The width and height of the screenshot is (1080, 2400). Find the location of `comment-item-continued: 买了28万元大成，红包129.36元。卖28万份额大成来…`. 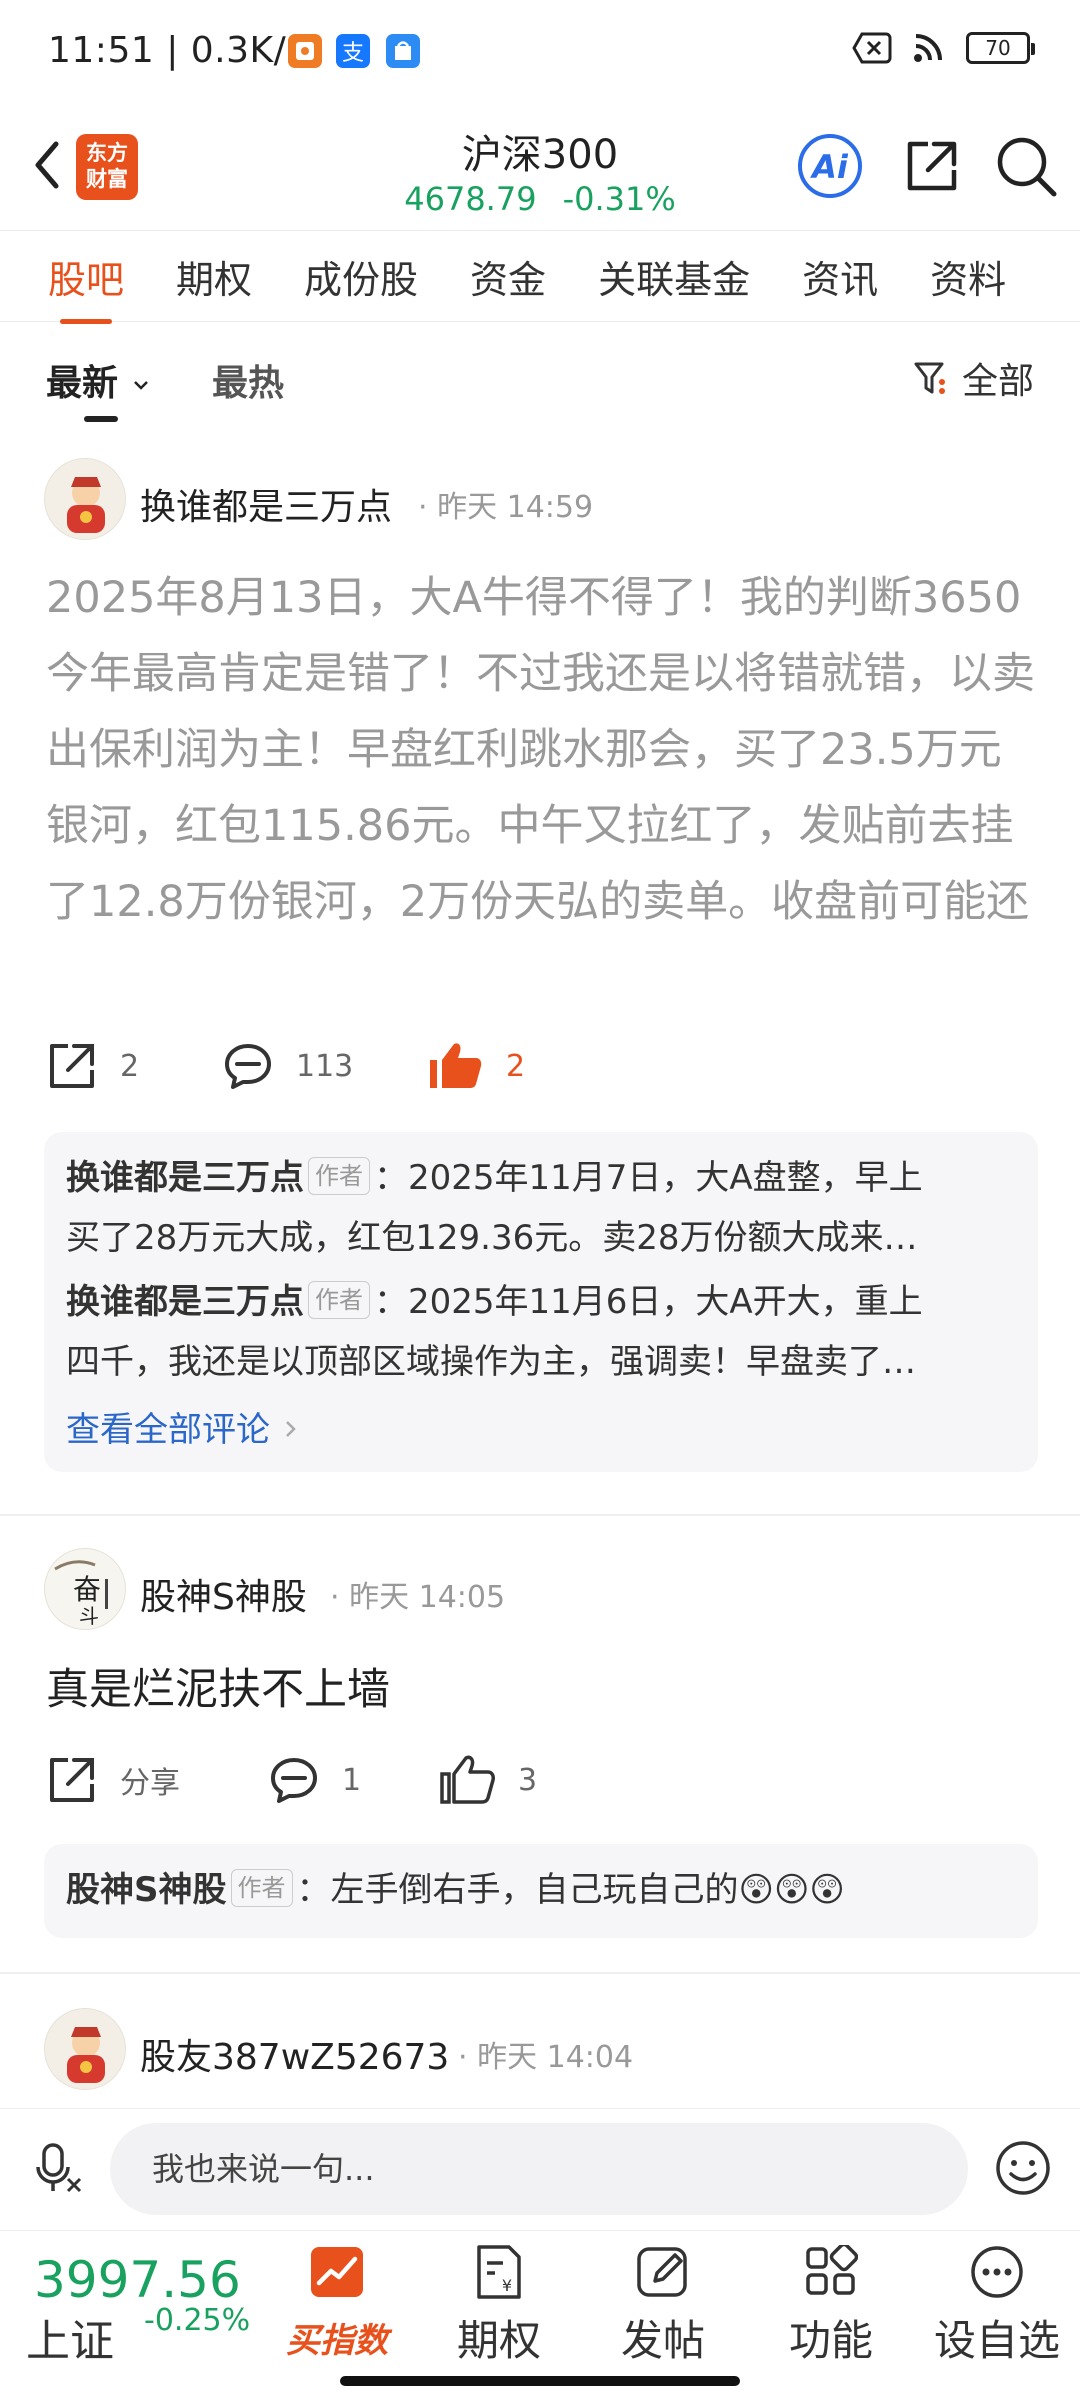

comment-item-continued: 买了28万元大成，红包129.36元。卖28万份额大成来… is located at coordinates (540, 1238).